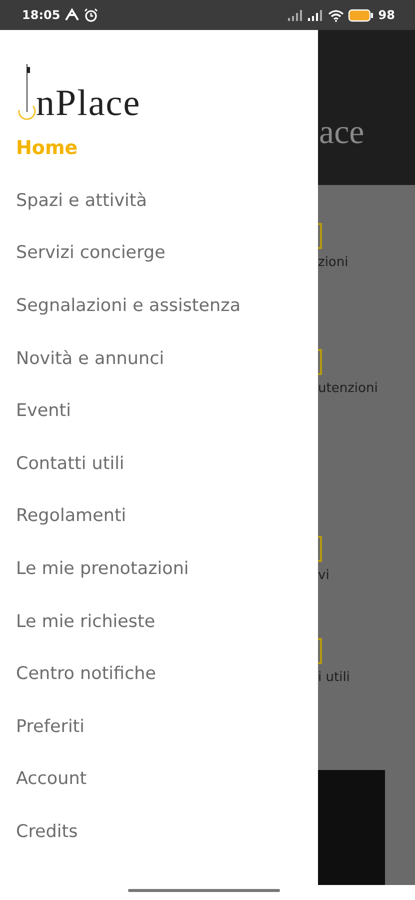 Image resolution: width=415 pixels, height=900 pixels. I want to click on menu-item: Le mie prenotazioni, so click(159, 569).